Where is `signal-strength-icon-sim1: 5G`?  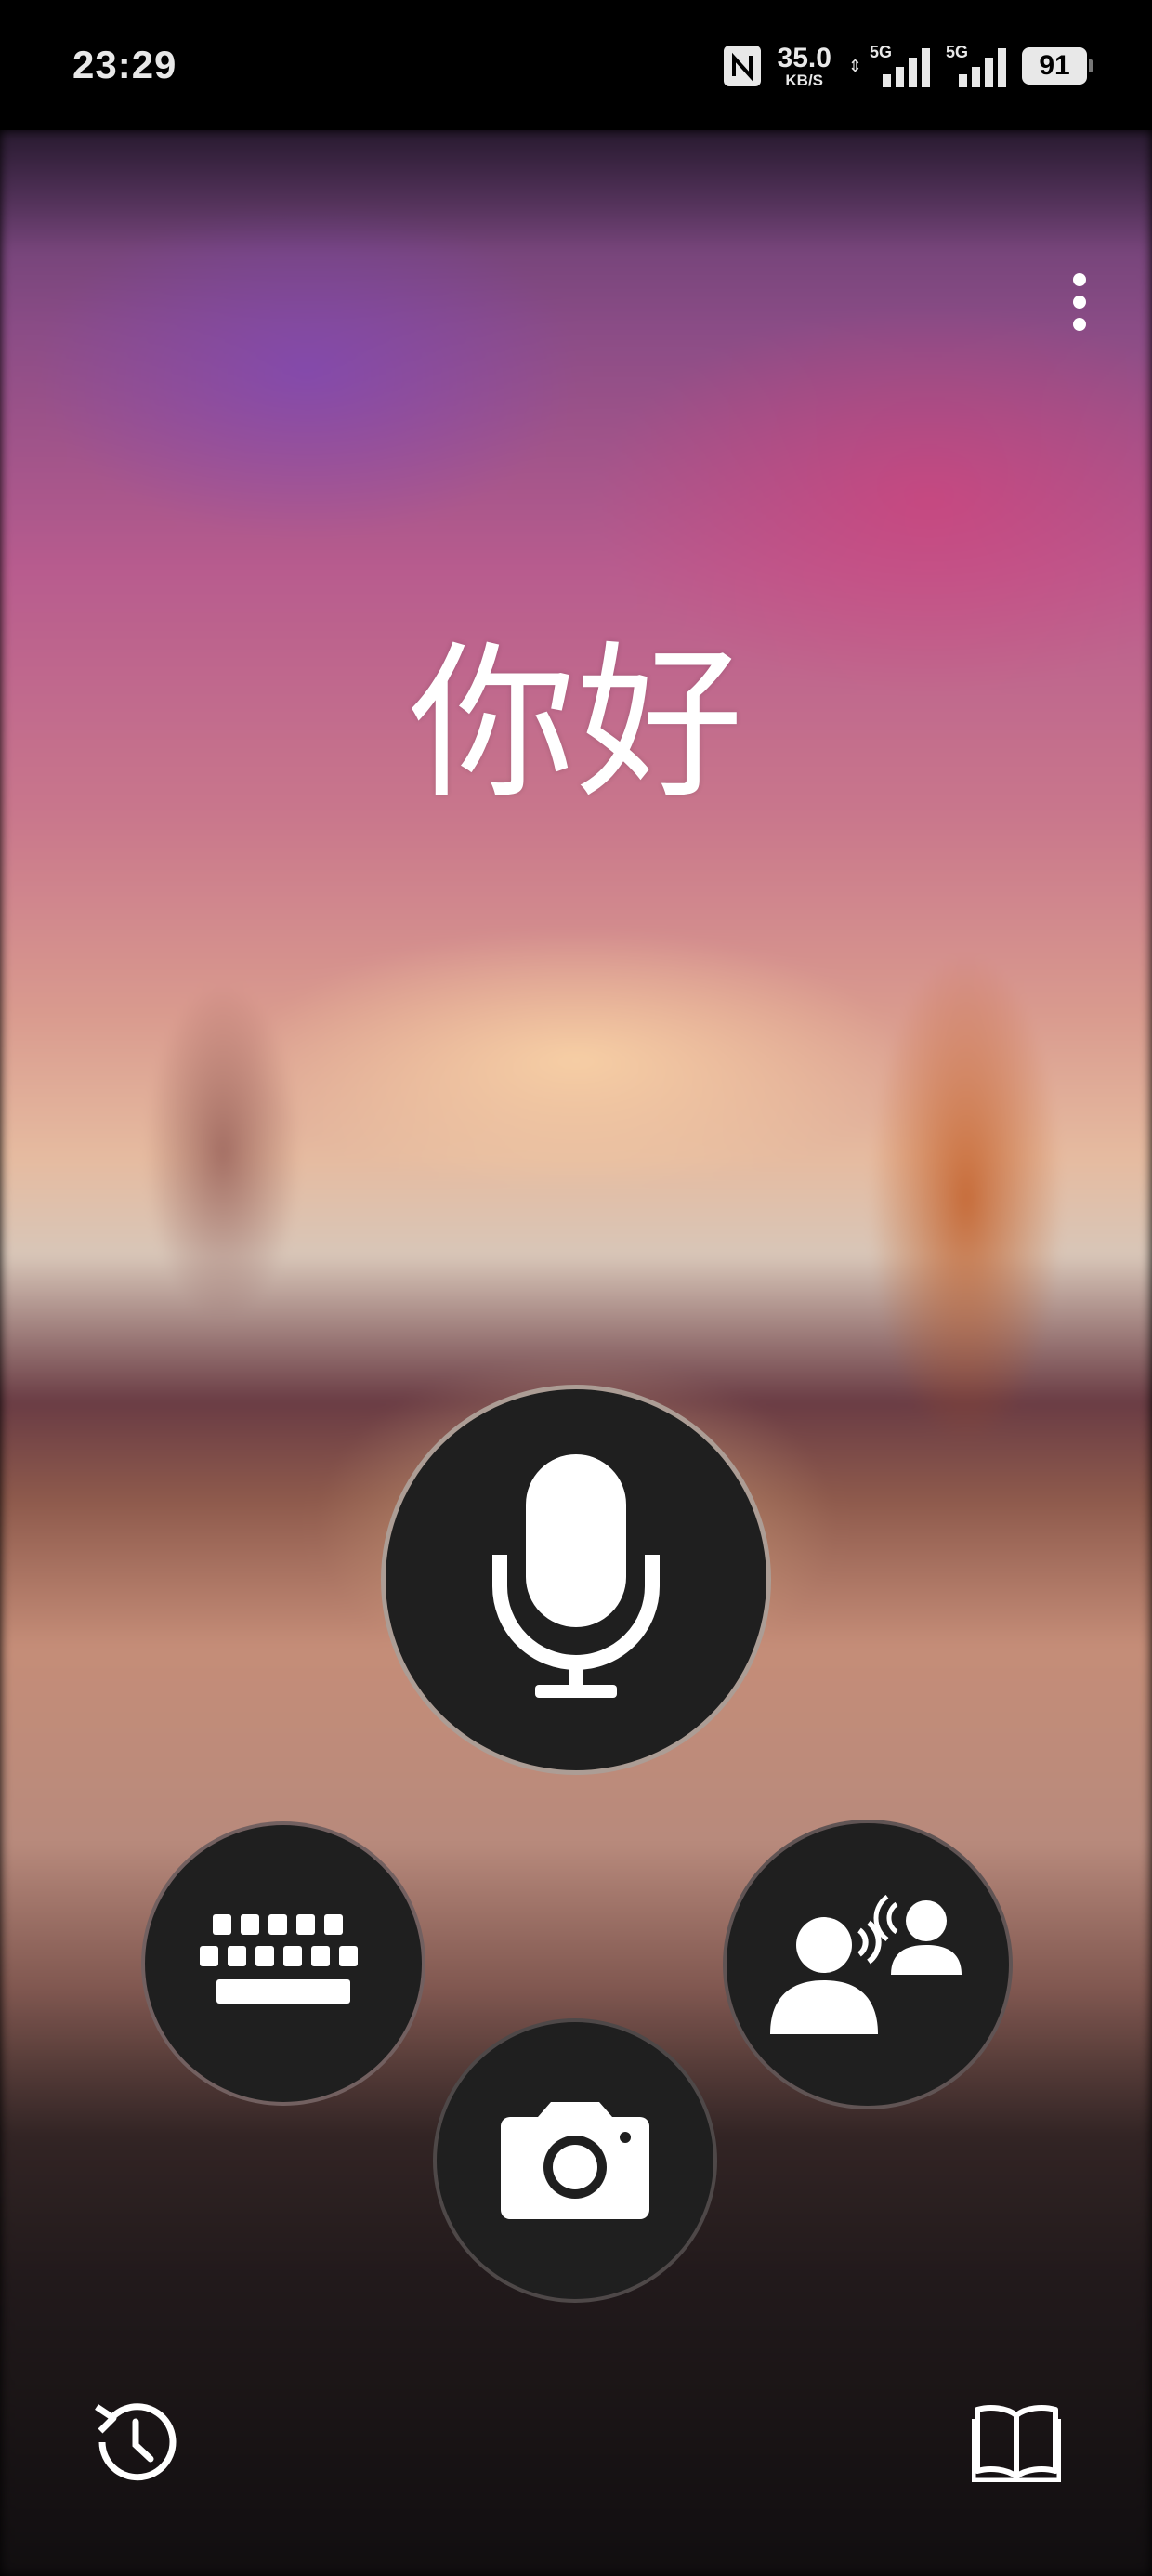 signal-strength-icon-sim1: 5G is located at coordinates (900, 65).